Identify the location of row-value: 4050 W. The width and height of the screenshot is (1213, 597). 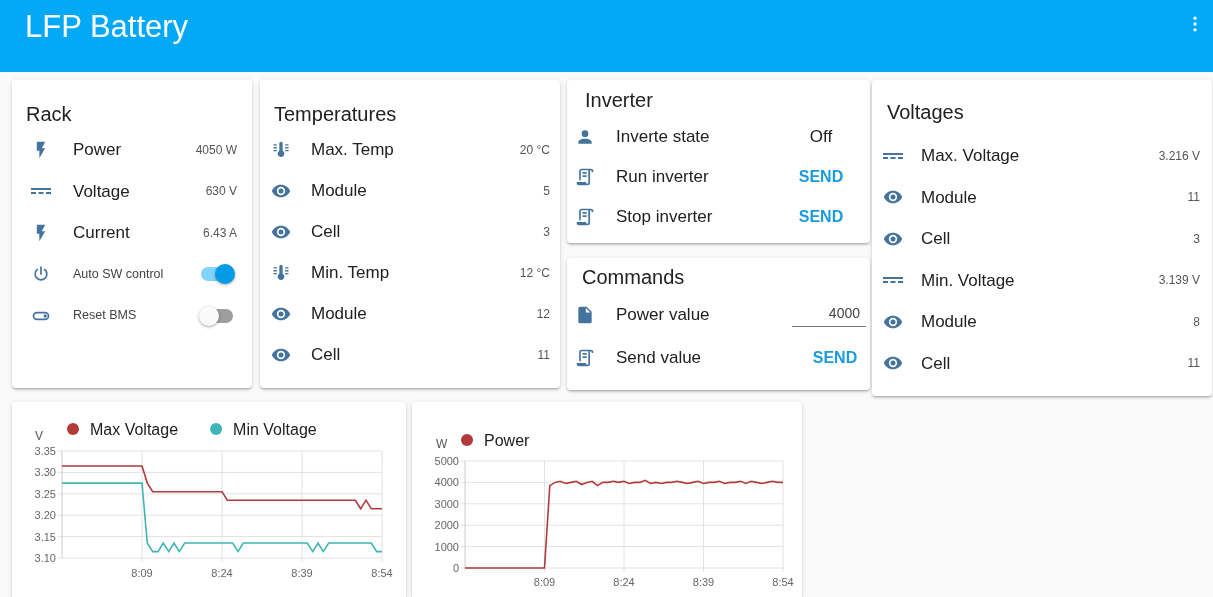
(216, 150).